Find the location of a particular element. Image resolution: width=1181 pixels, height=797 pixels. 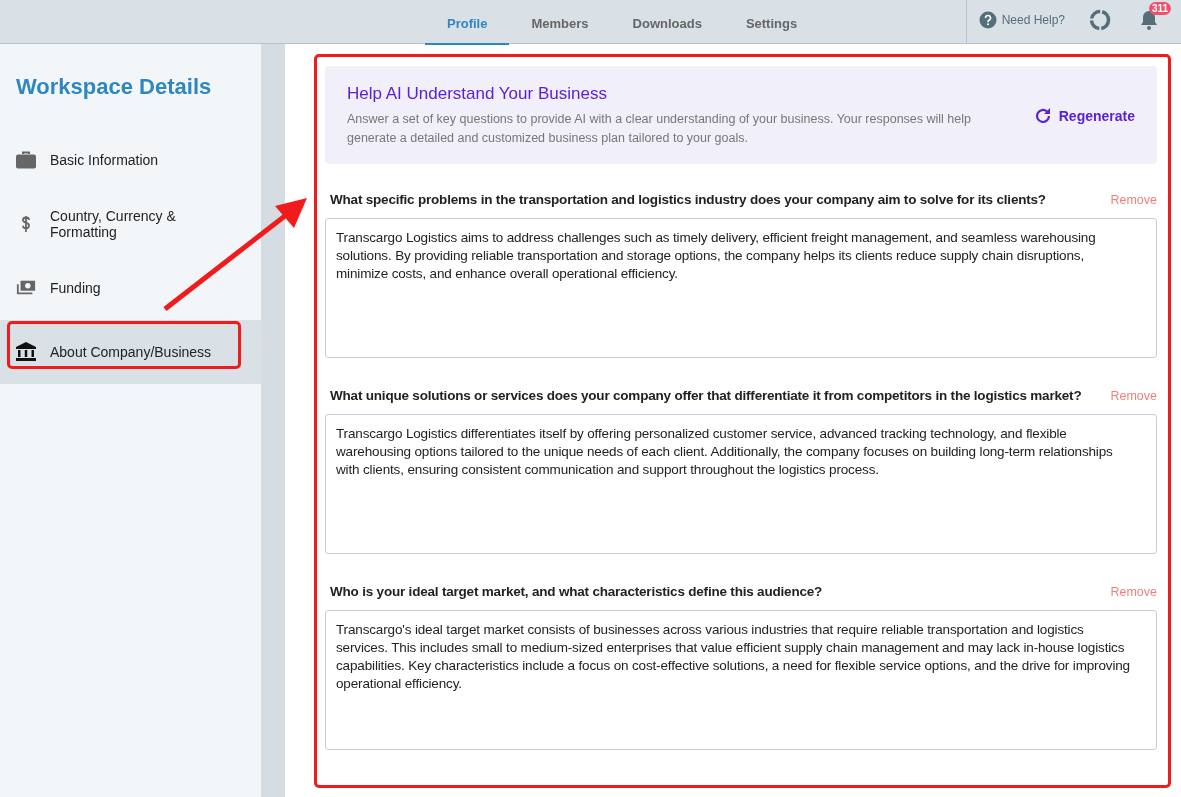

question-label: Who is your ideal target market, and what characteristics define this audience? is located at coordinates (576, 591).